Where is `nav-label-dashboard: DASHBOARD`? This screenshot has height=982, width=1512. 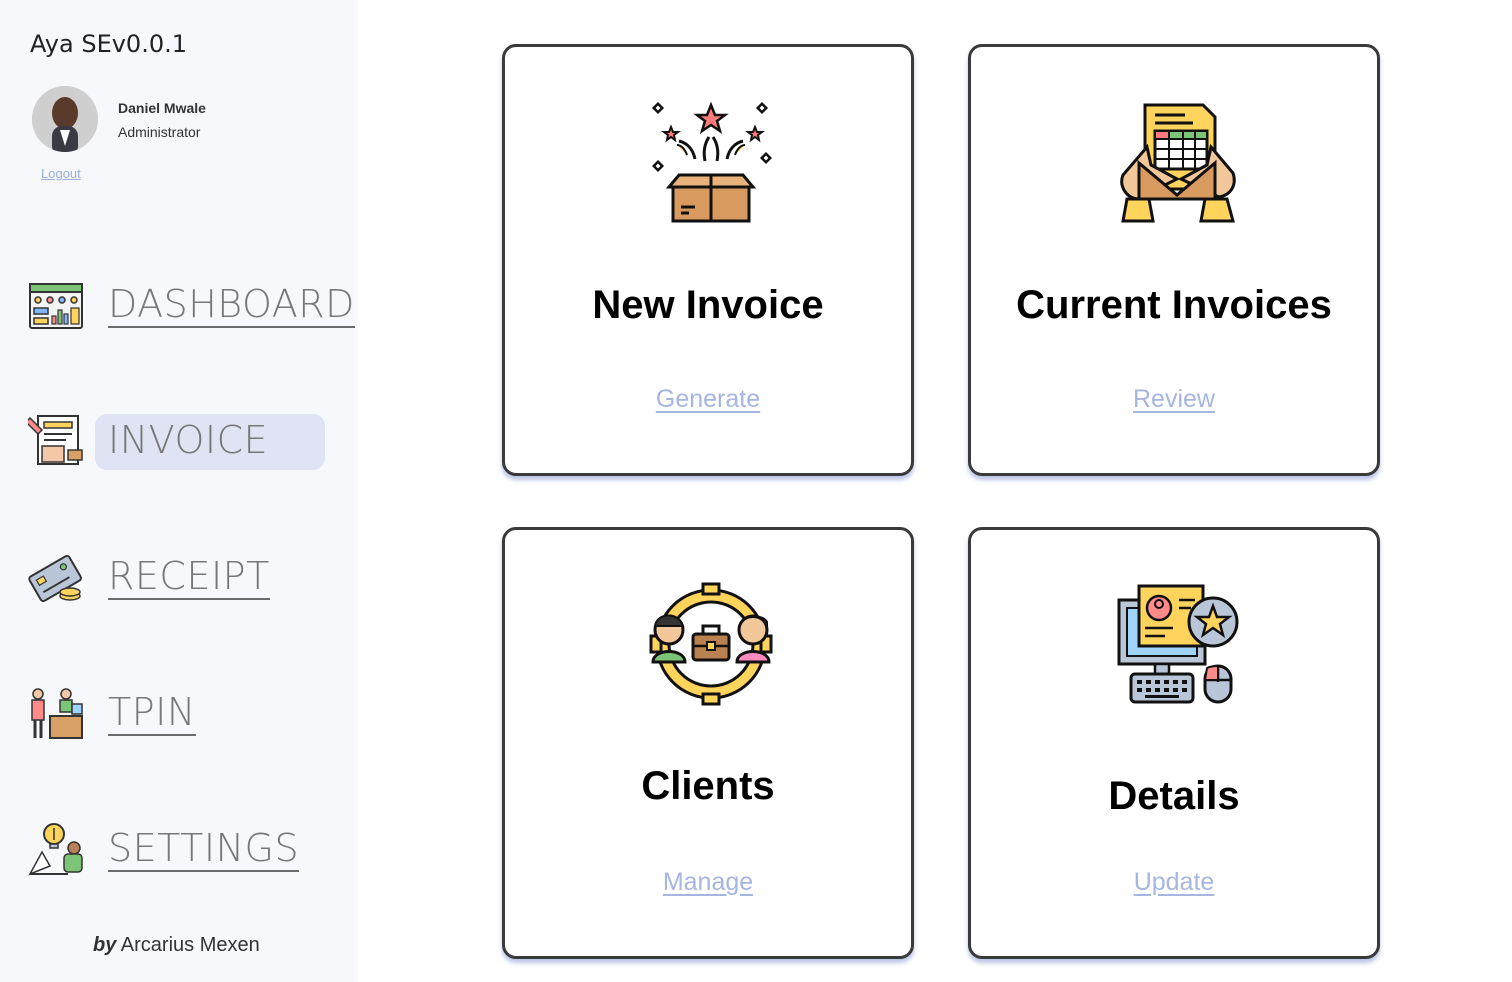 nav-label-dashboard: DASHBOARD is located at coordinates (231, 305).